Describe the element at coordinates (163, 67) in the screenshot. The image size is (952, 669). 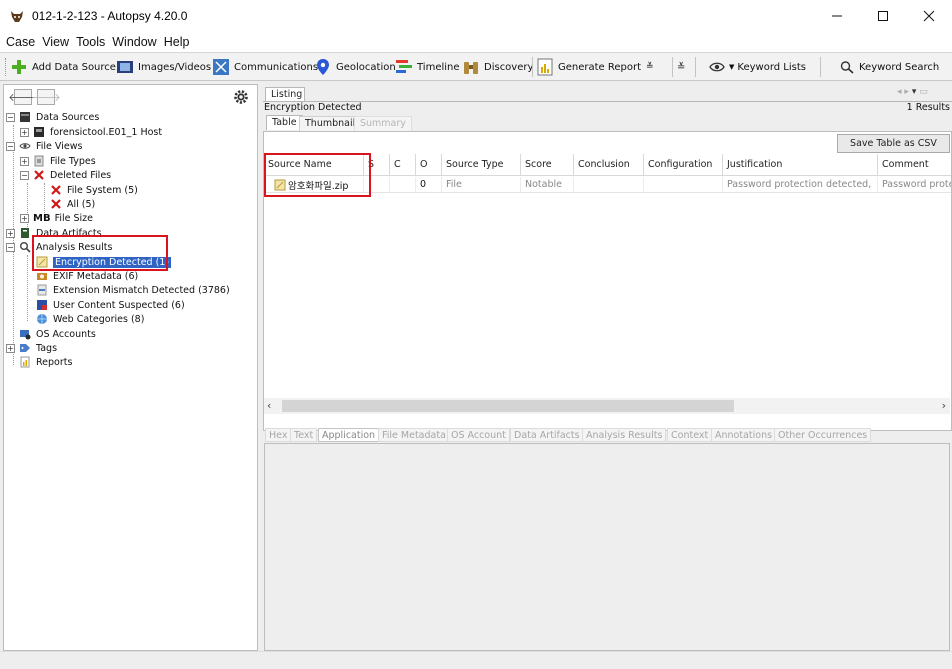
I see `images-videos-button: Images/Videos` at that location.